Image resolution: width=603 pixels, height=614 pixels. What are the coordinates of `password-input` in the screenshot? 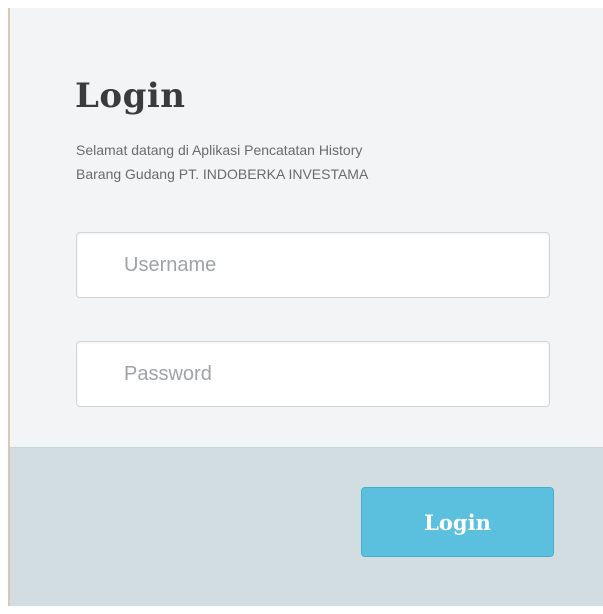 It's located at (313, 374).